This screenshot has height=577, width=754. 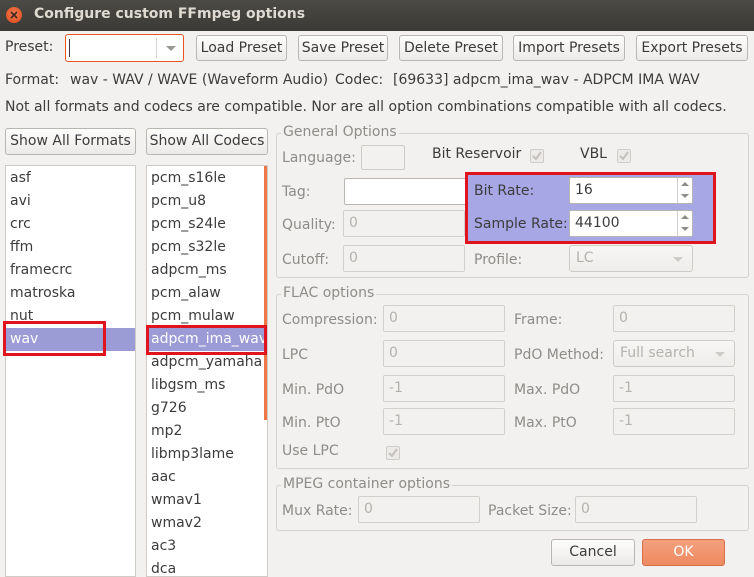 I want to click on list-item: adpcm_ms, so click(x=207, y=270).